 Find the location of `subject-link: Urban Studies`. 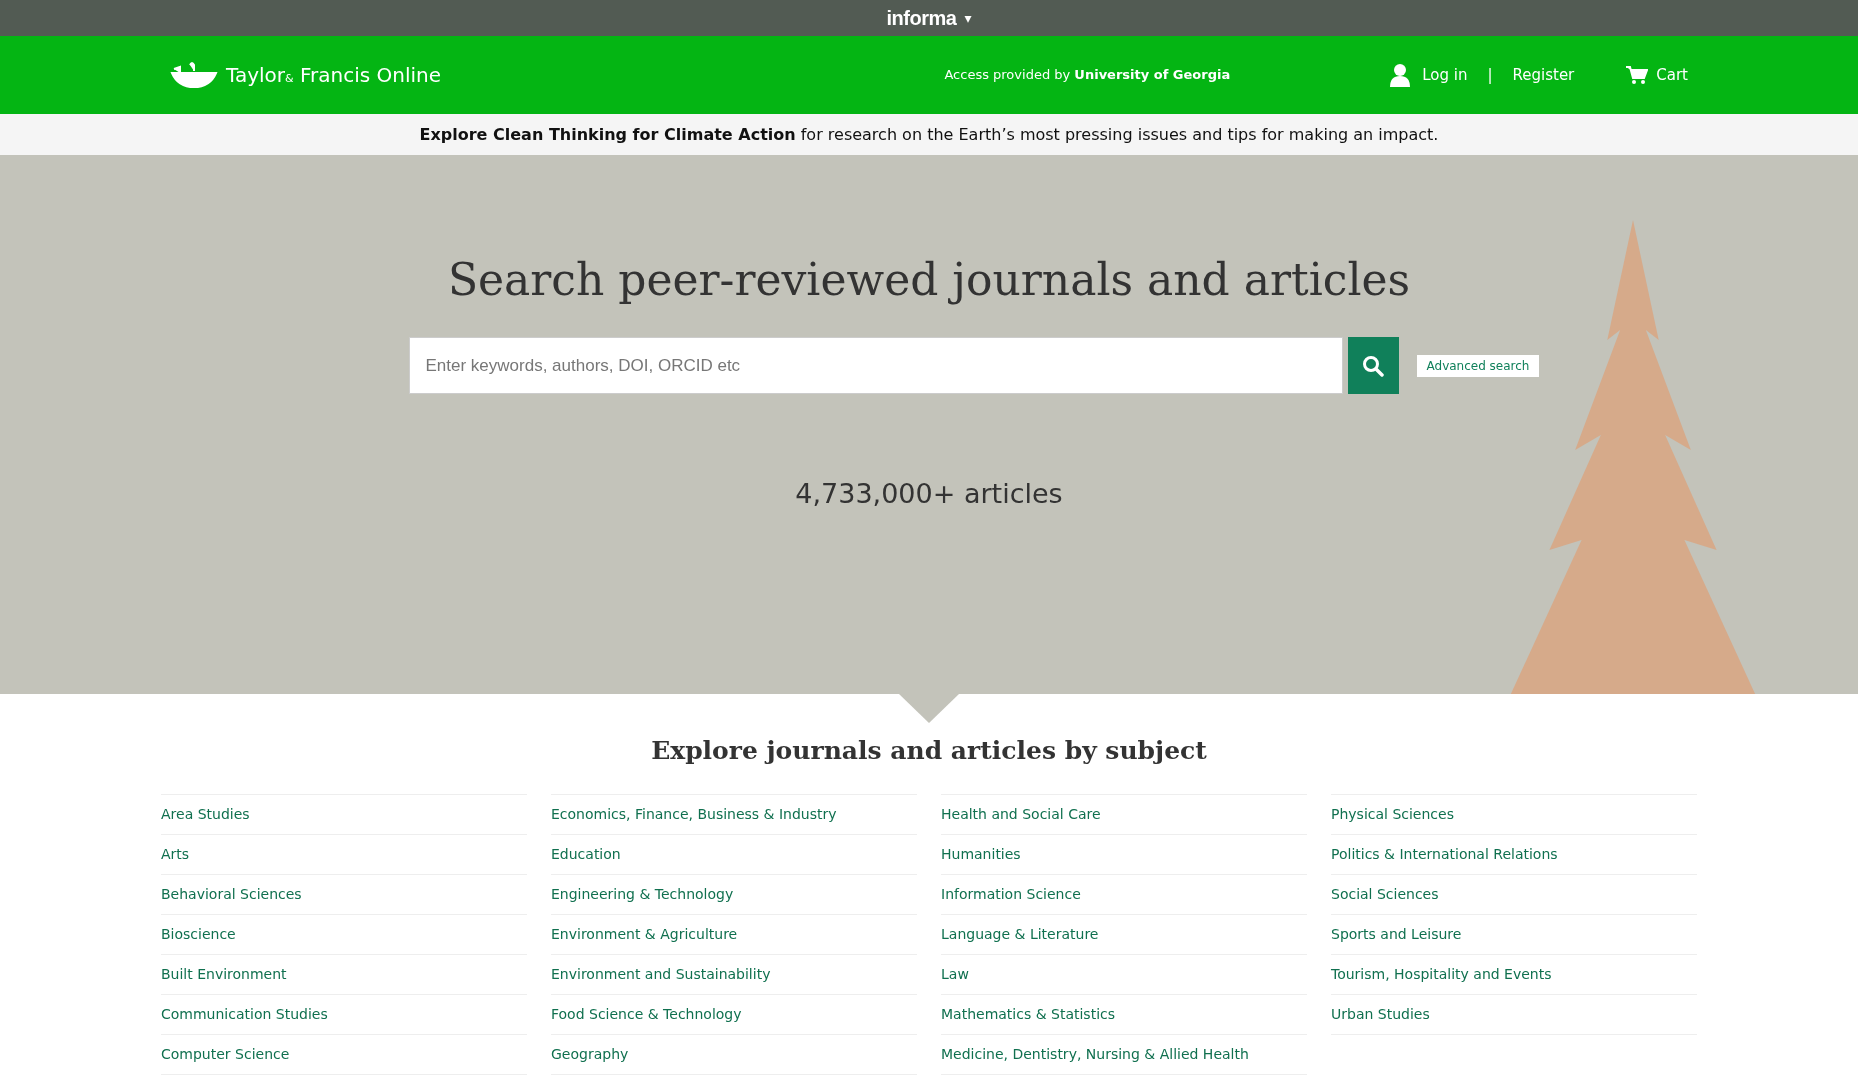

subject-link: Urban Studies is located at coordinates (1380, 1014).